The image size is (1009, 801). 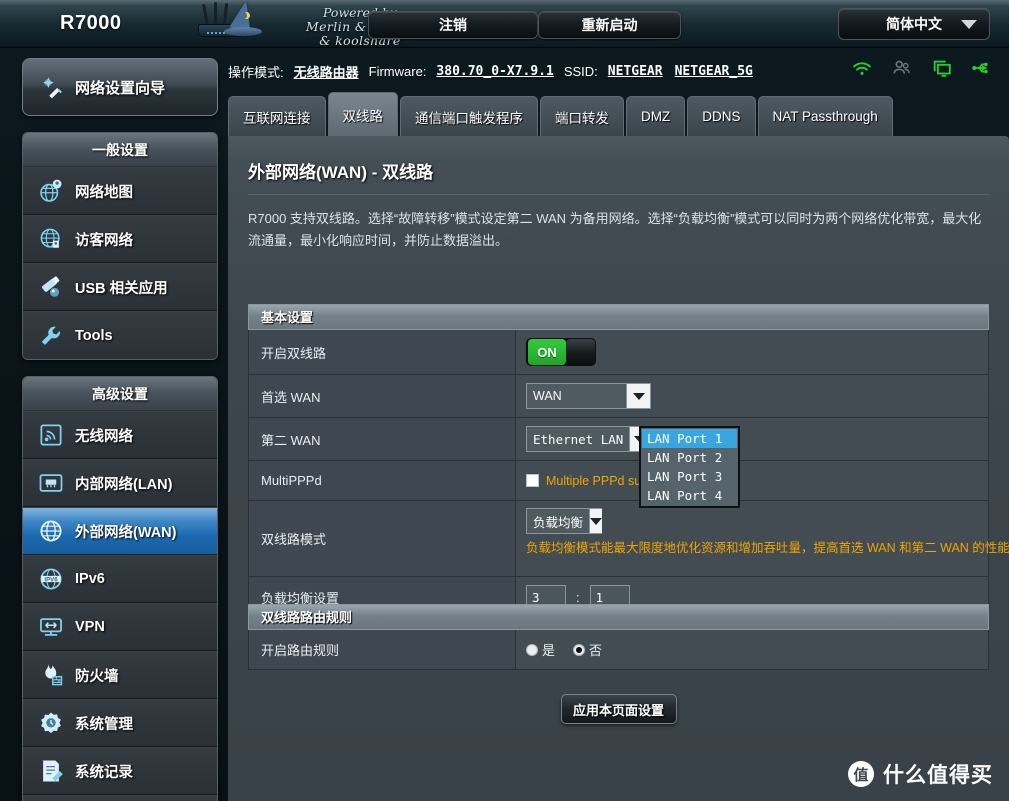 I want to click on tab-port-trigger: 通信端口触发程序, so click(x=469, y=116).